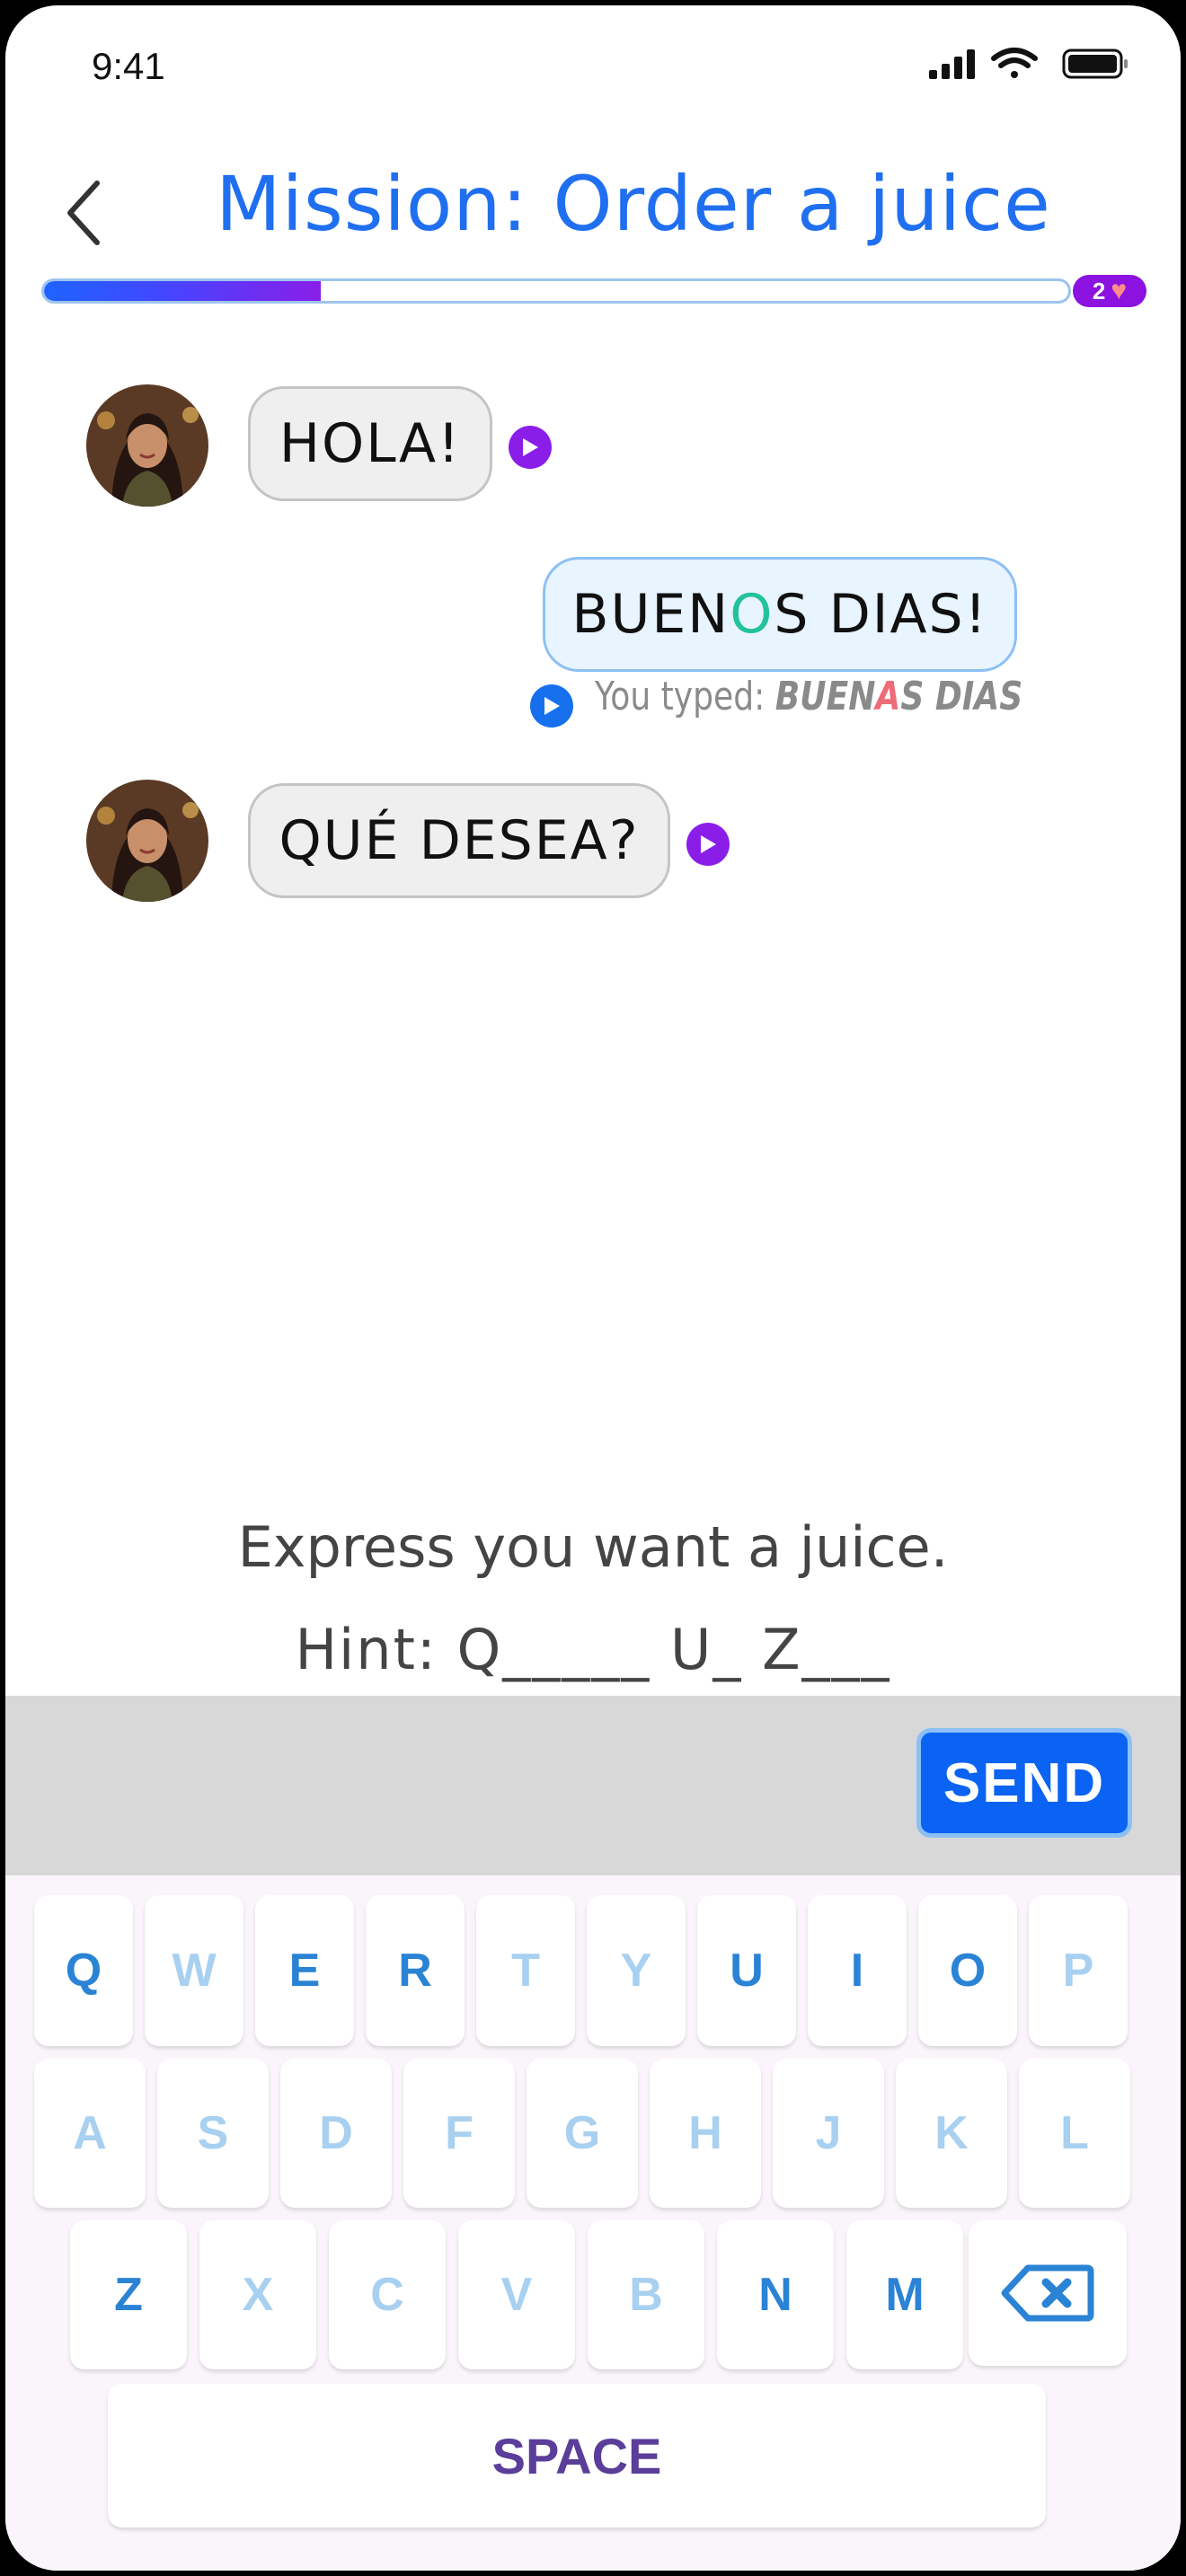 Image resolution: width=1186 pixels, height=2576 pixels. I want to click on cellular-signal-icon, so click(952, 64).